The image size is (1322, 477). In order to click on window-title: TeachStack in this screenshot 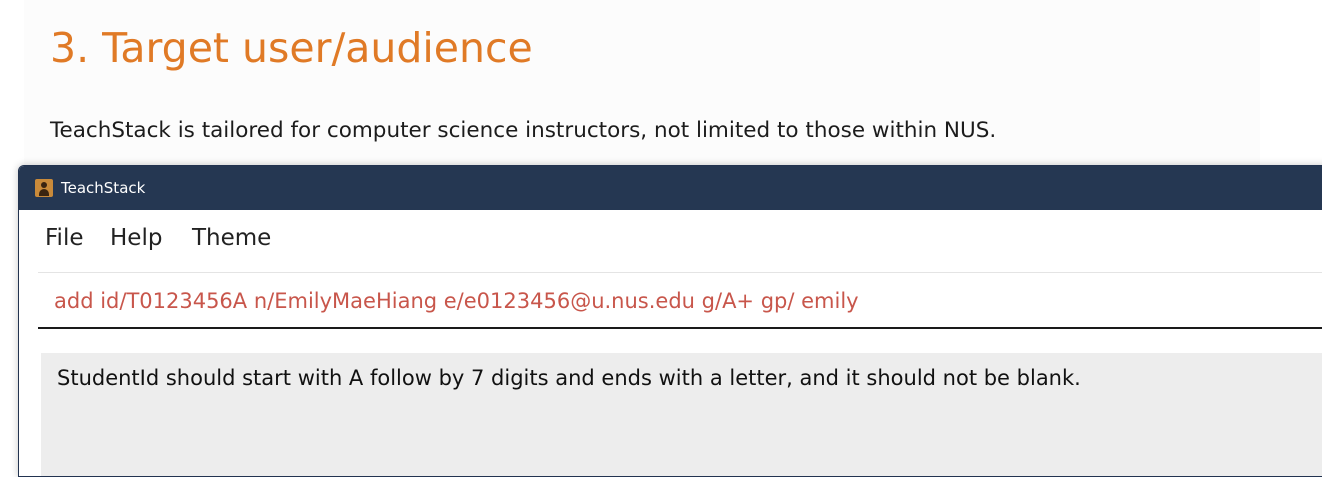, I will do `click(103, 188)`.